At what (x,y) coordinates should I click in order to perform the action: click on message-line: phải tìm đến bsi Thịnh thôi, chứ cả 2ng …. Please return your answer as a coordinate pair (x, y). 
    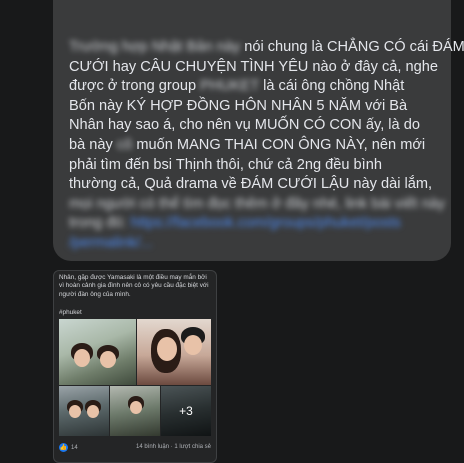
    Looking at the image, I should click on (225, 164).